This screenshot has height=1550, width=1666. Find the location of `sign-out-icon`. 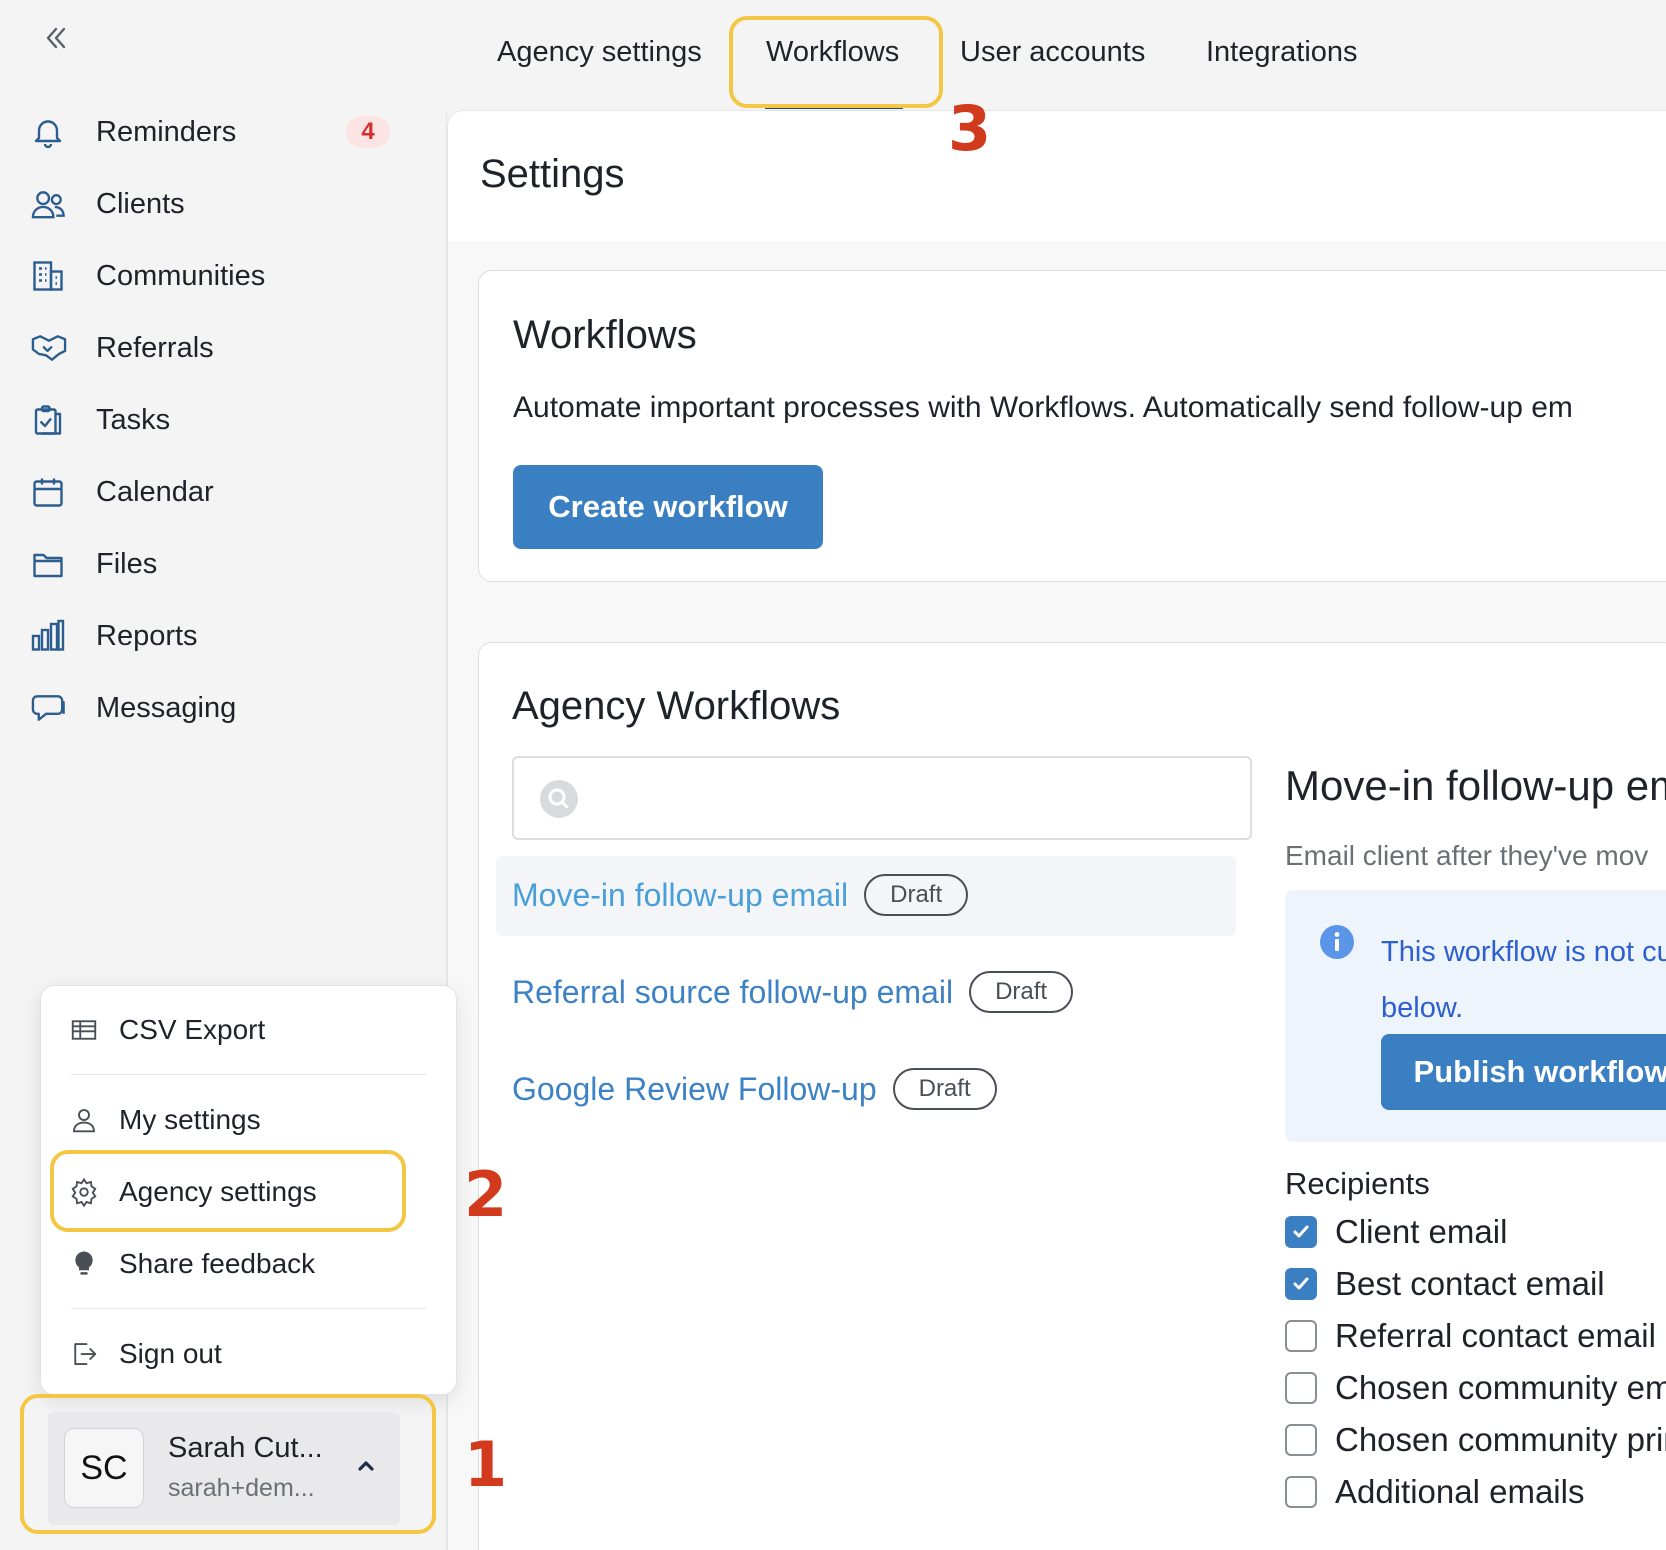

sign-out-icon is located at coordinates (89, 1354).